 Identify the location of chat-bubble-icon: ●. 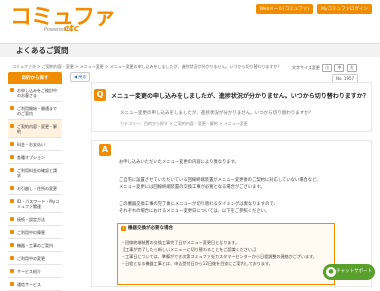
(331, 272).